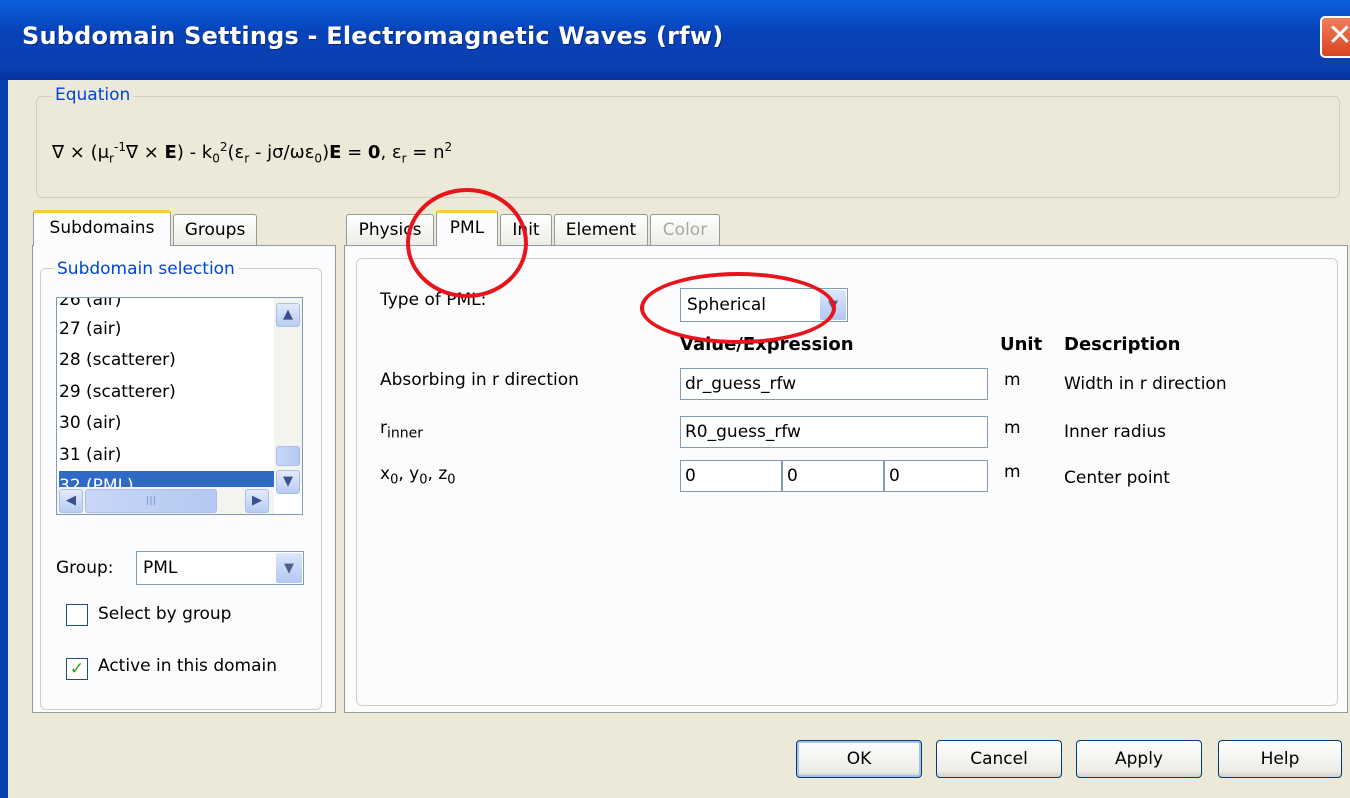  Describe the element at coordinates (1117, 478) in the screenshot. I see `center-description: Center point` at that location.